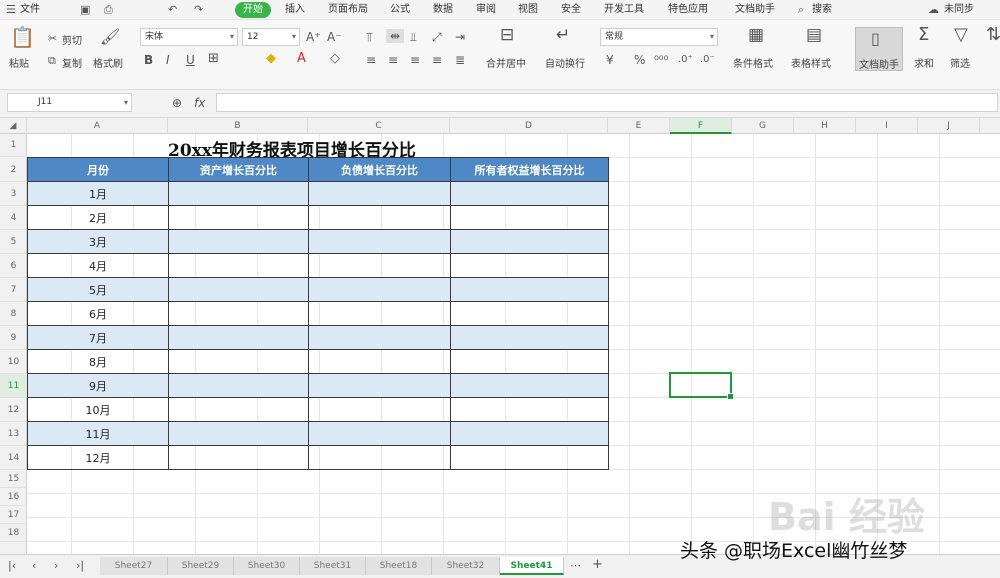  I want to click on row-header: 2, so click(13, 170).